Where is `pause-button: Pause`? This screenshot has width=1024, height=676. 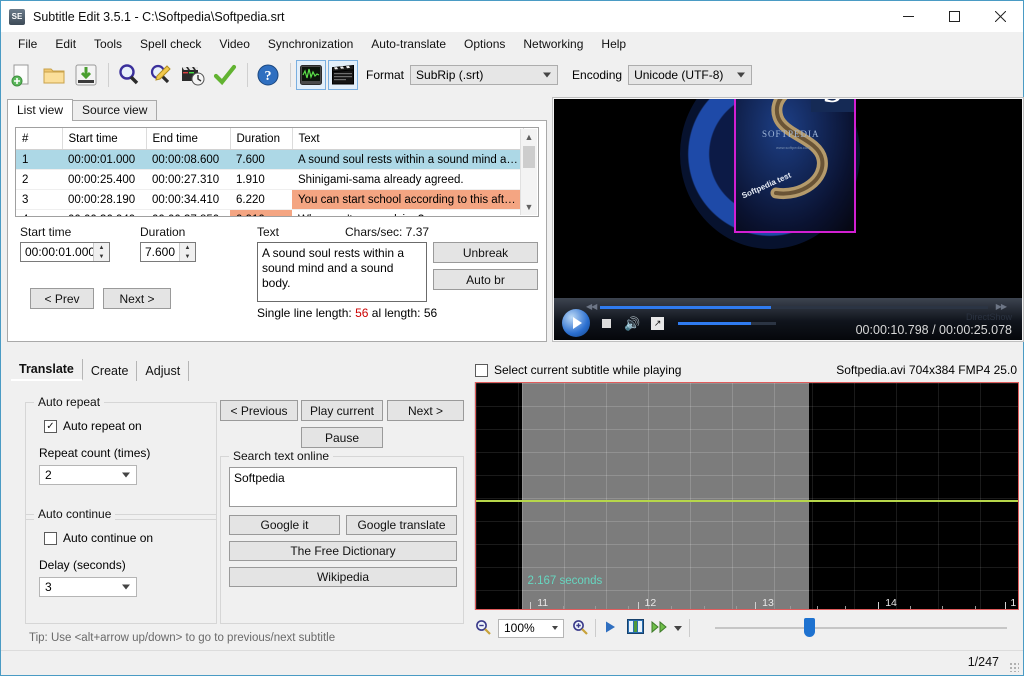
pause-button: Pause is located at coordinates (342, 437).